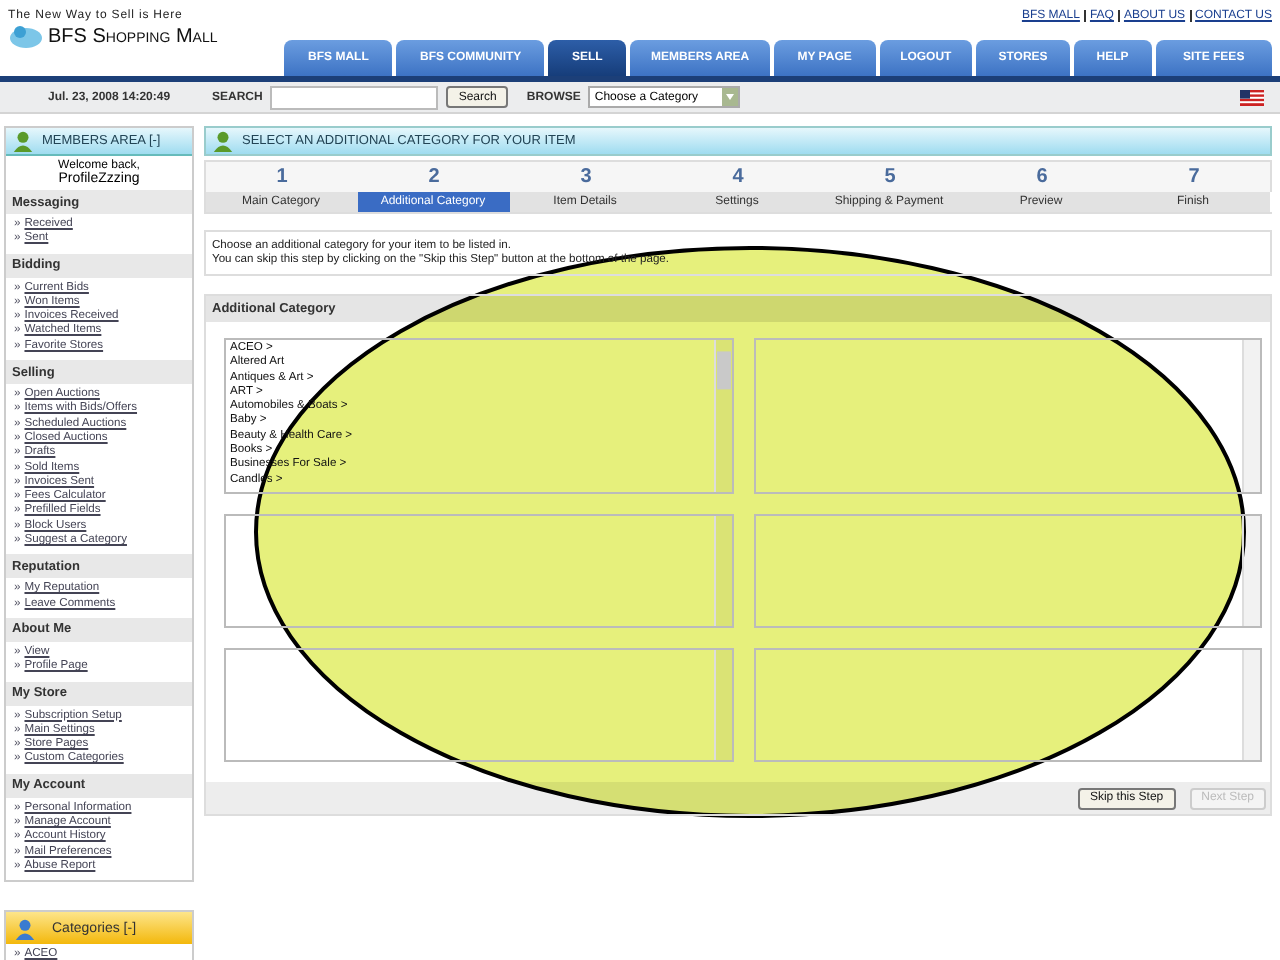 The width and height of the screenshot is (1280, 960). I want to click on step-number: 7, so click(1194, 178).